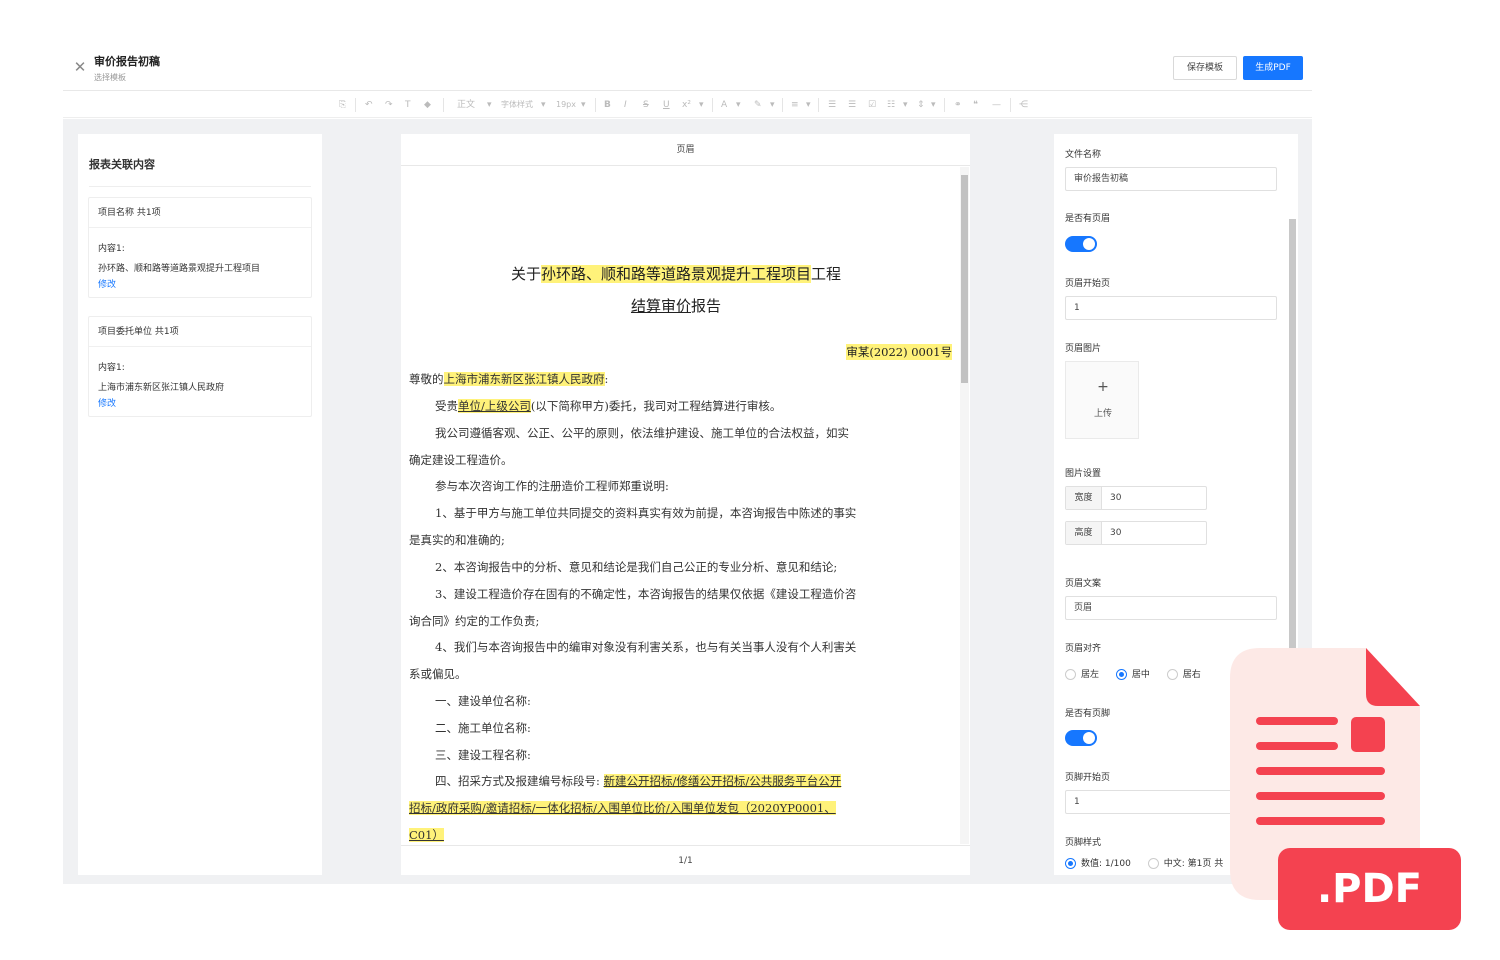 This screenshot has width=1500, height=960. Describe the element at coordinates (685, 150) in the screenshot. I see `page-header-area: 页眉` at that location.